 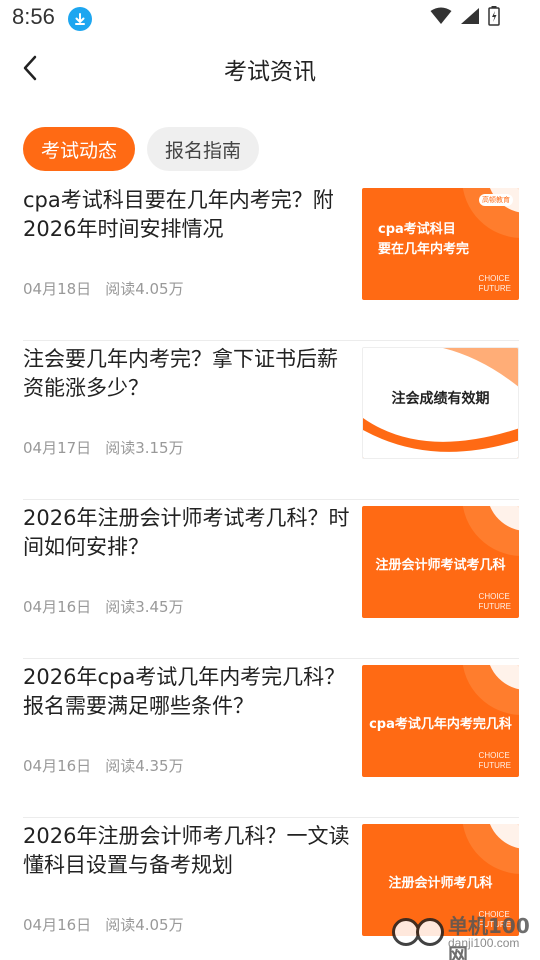 I want to click on watermark: 单机100网 danji100.com, so click(x=461, y=933).